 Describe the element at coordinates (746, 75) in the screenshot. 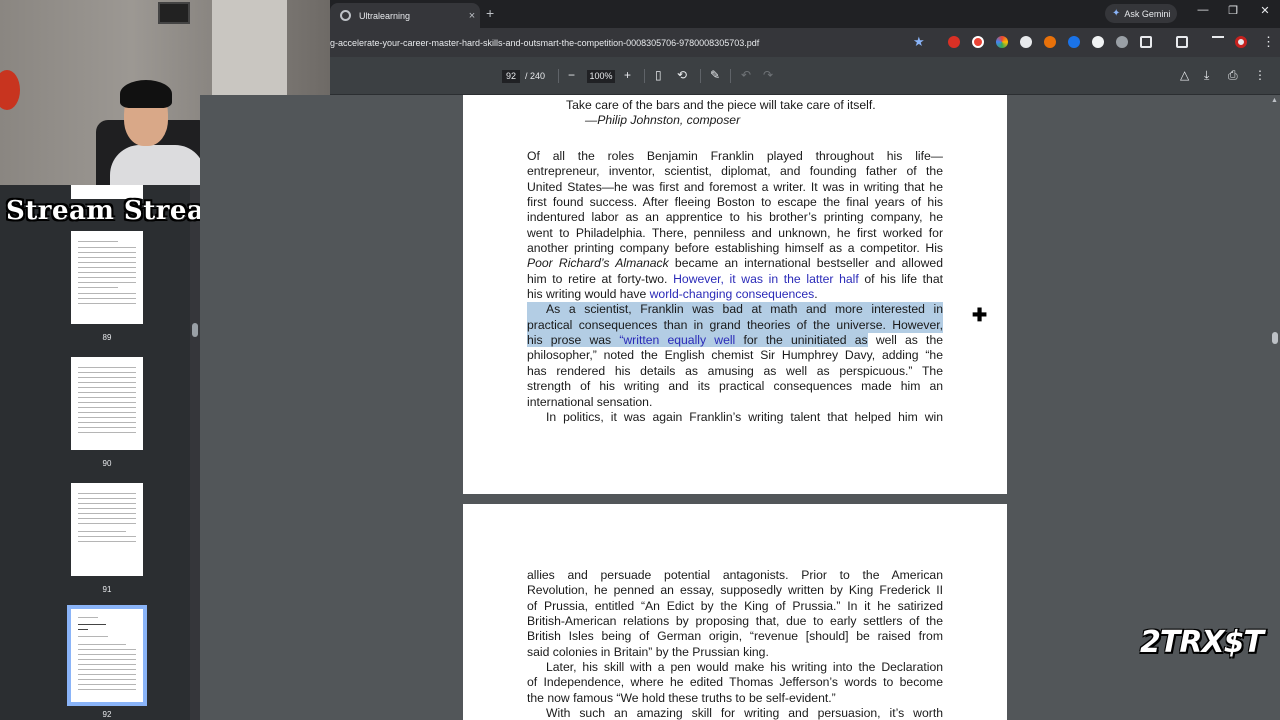

I see `undo-icon: ↶` at that location.